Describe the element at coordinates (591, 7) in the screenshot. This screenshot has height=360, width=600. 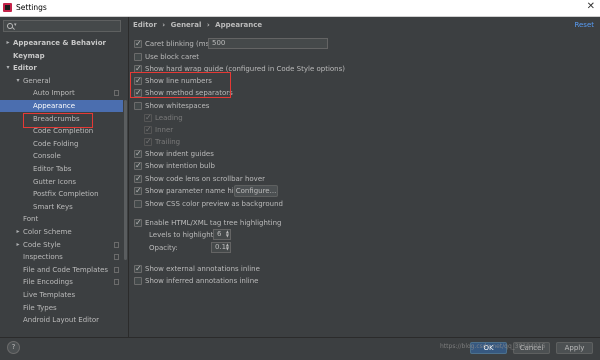
I see `close-icon: ✕` at that location.